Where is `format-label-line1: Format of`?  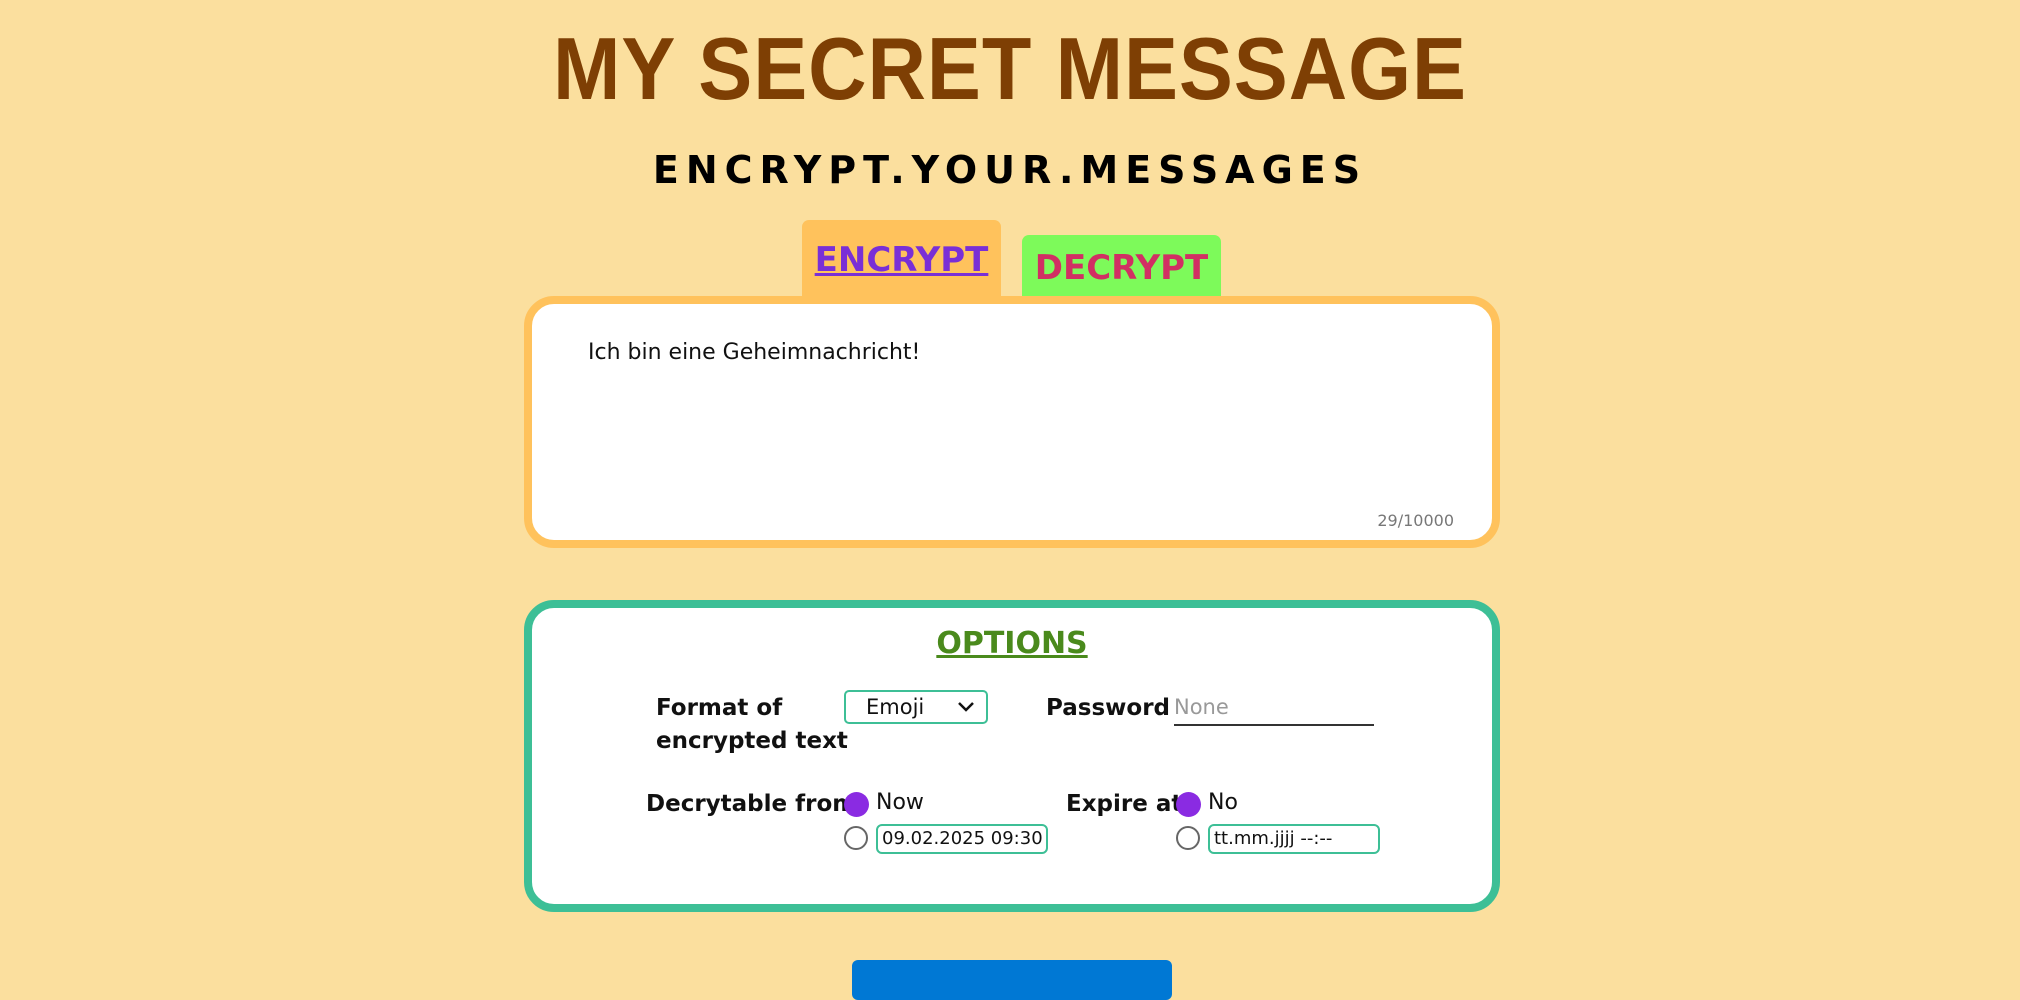 format-label-line1: Format of is located at coordinates (719, 708).